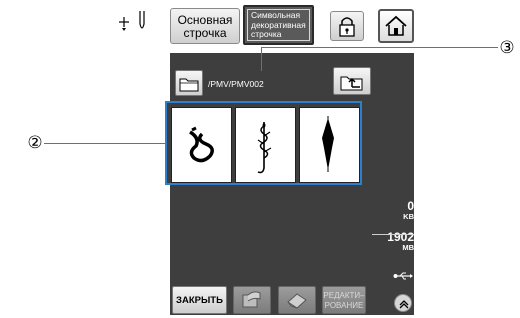 This screenshot has height=318, width=520. What do you see at coordinates (344, 295) in the screenshot?
I see `edit-label-line1: РЕДАКТИ–` at bounding box center [344, 295].